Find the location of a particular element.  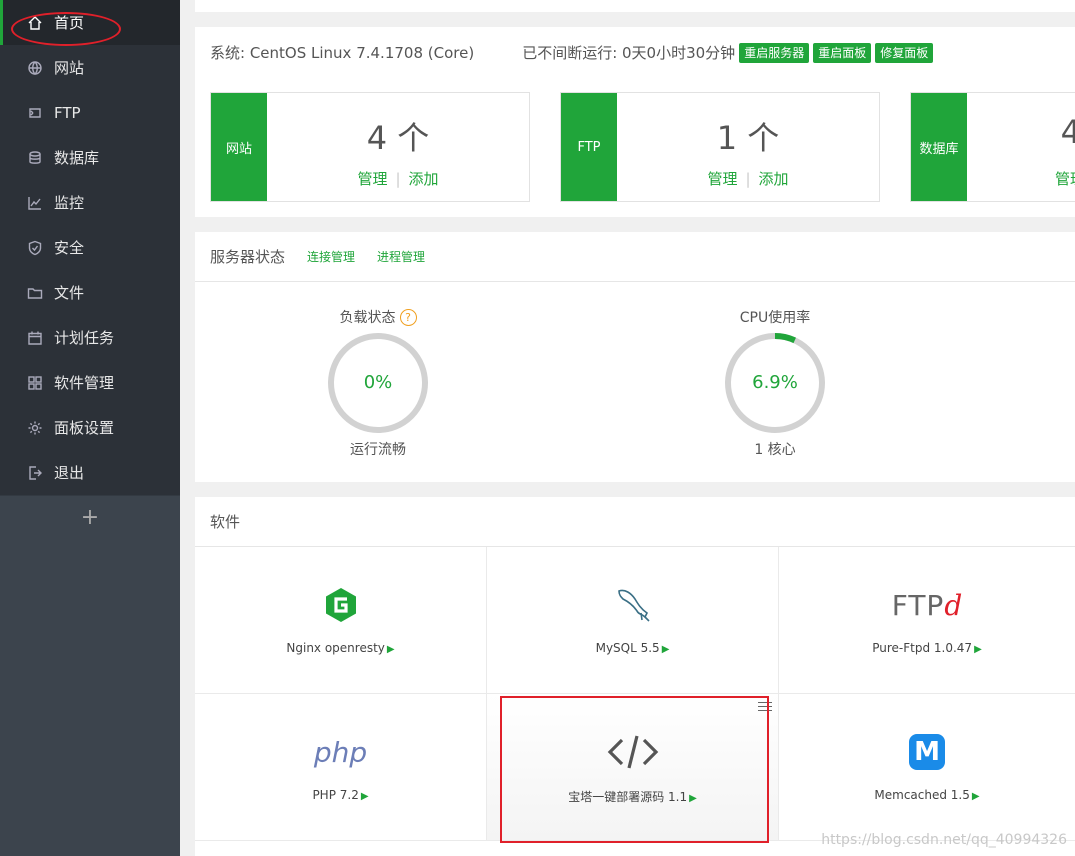

repair-panel-button: 修复面板 is located at coordinates (904, 52).